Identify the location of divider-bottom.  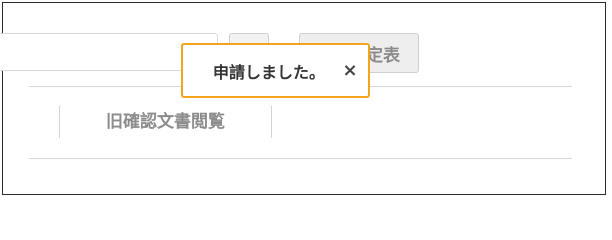
(300, 158).